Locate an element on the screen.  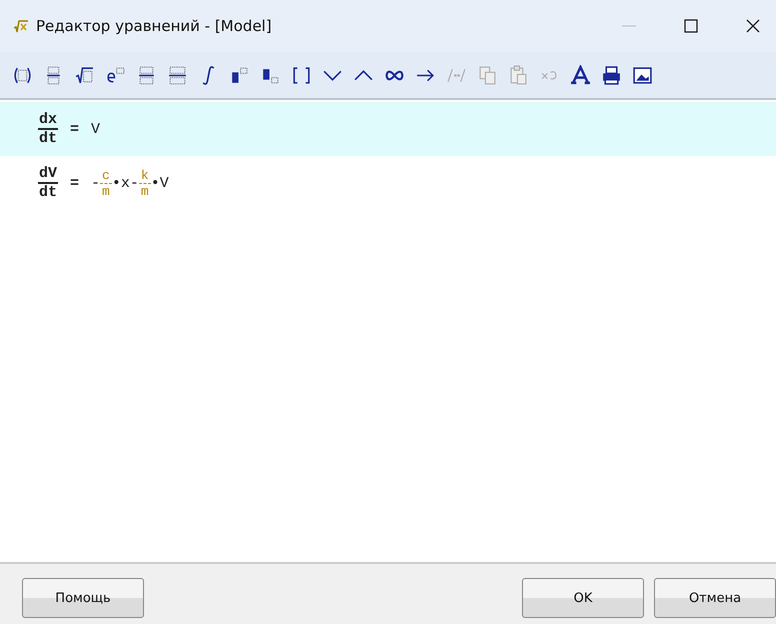
superscript-icon is located at coordinates (239, 75).